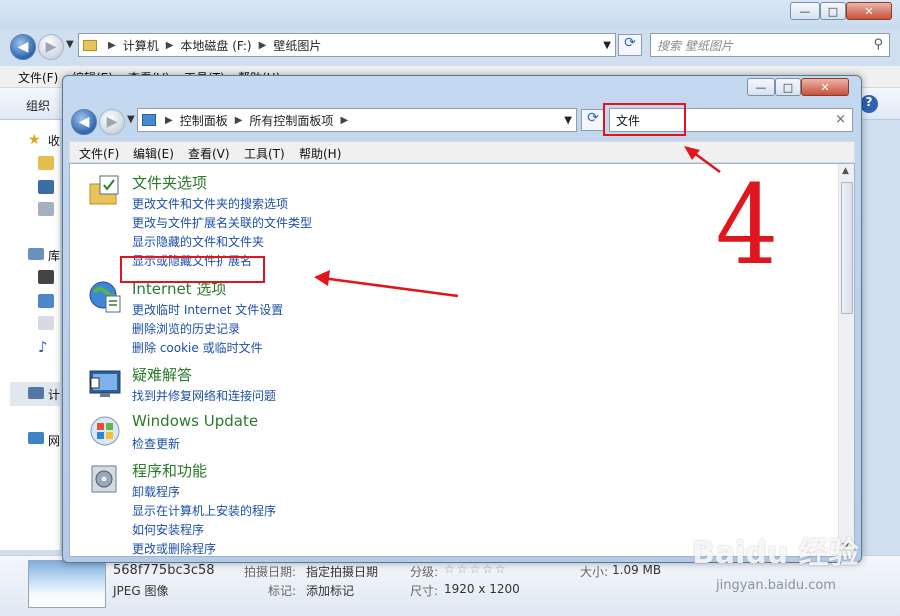 Image resolution: width=900 pixels, height=616 pixels. Describe the element at coordinates (390, 287) in the screenshot. I see `arrow-to-link-icon` at that location.